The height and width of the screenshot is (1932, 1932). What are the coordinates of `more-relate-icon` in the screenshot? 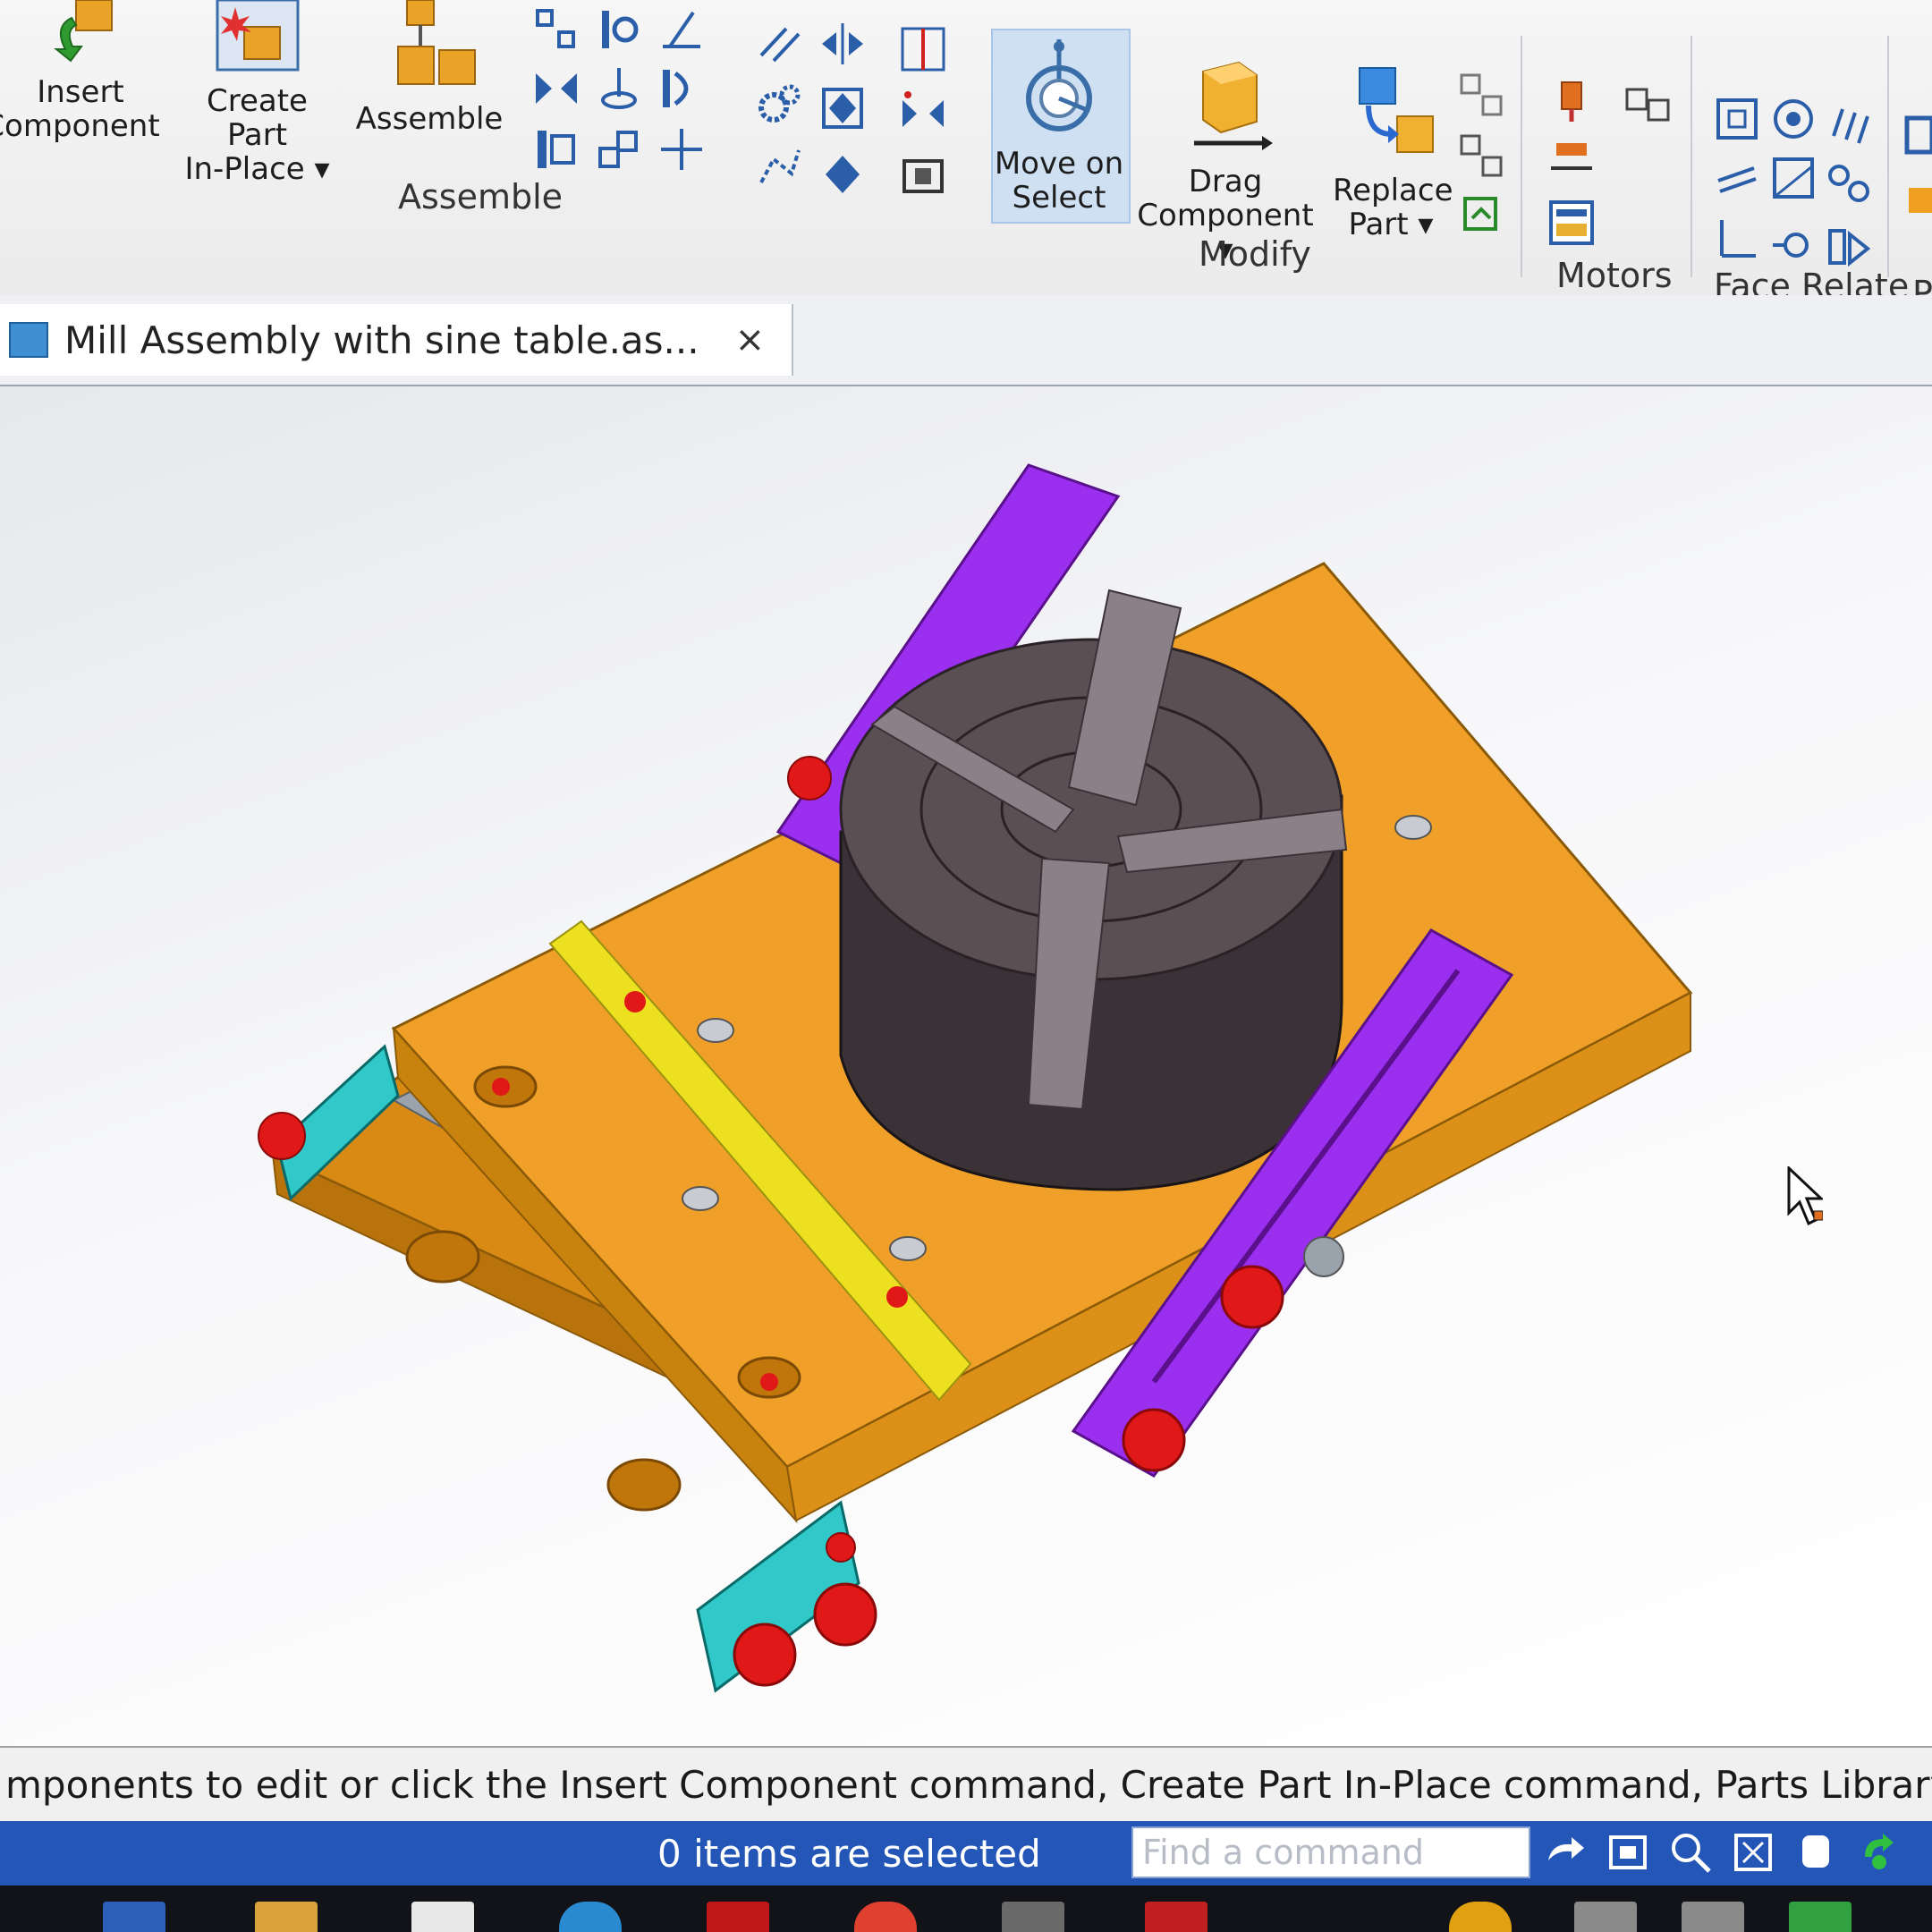 It's located at (681, 149).